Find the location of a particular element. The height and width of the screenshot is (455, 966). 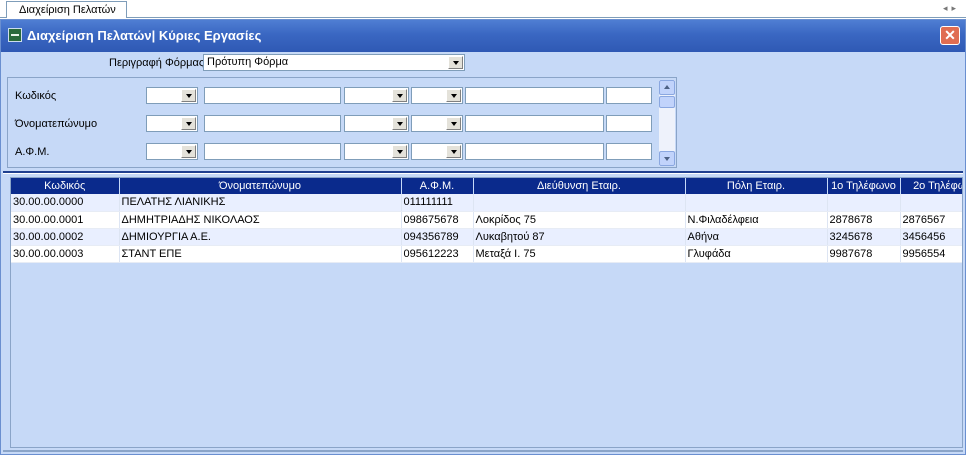

cell-vat: 094356789 is located at coordinates (437, 237).